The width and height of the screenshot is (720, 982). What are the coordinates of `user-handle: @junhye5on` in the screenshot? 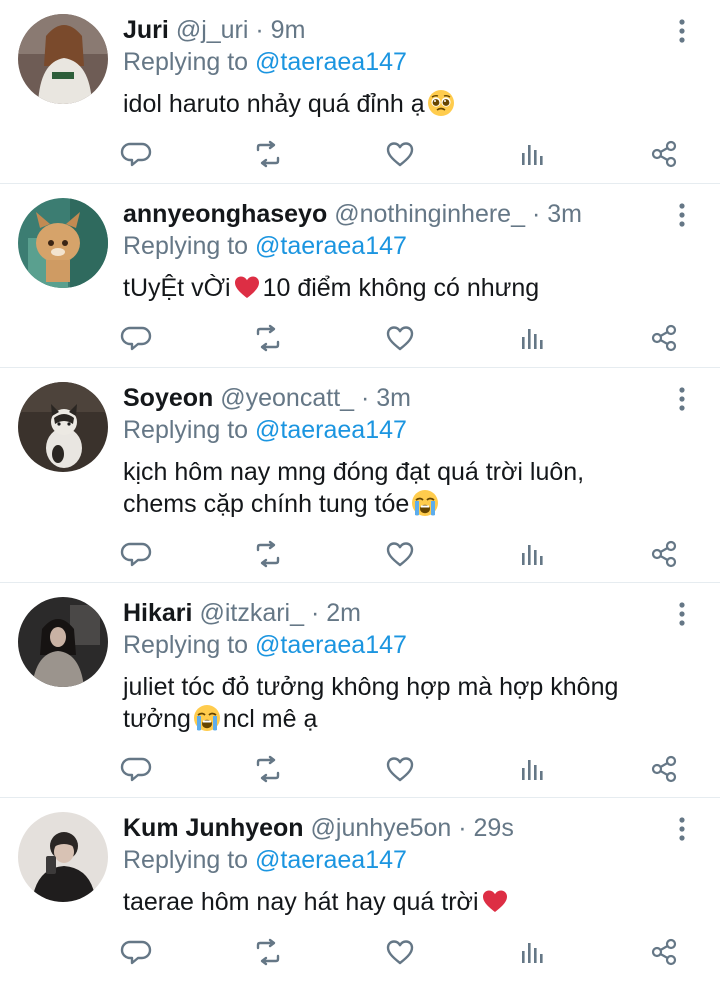 It's located at (381, 828).